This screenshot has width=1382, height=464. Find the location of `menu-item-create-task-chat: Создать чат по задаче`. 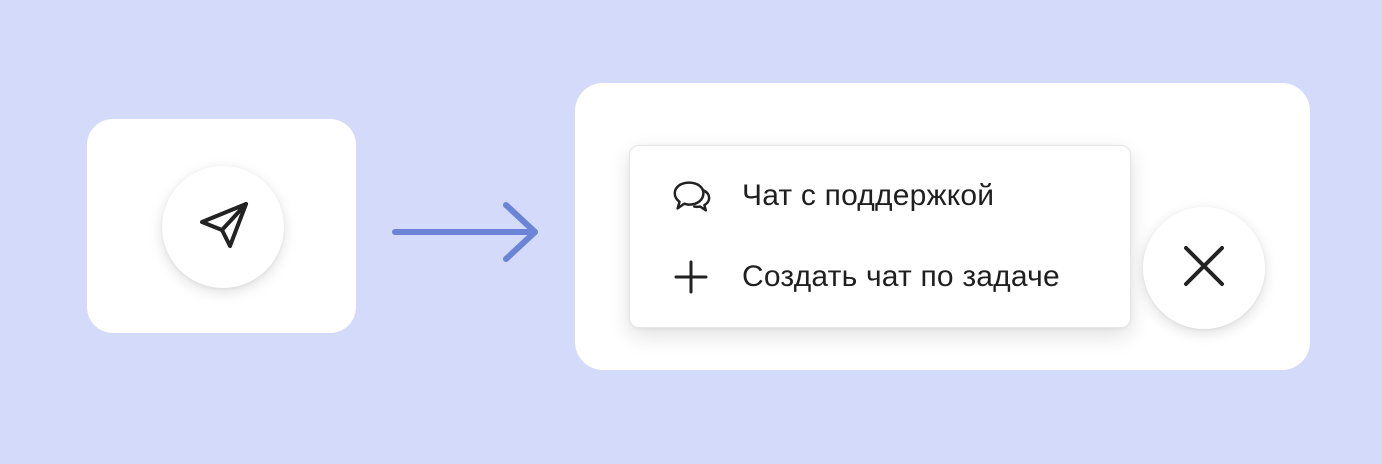

menu-item-create-task-chat: Создать чат по задаче is located at coordinates (880, 277).